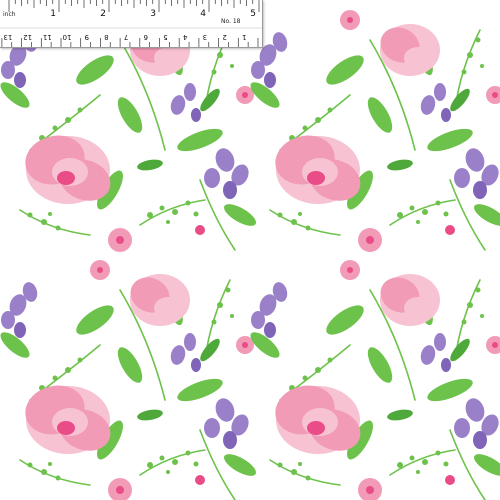  Describe the element at coordinates (131, 24) in the screenshot. I see `measurement-ruler: 1 2 3 4 5 1 2 3 4 5 6 7 8 9 10 11 12 13 inch No. 18` at that location.